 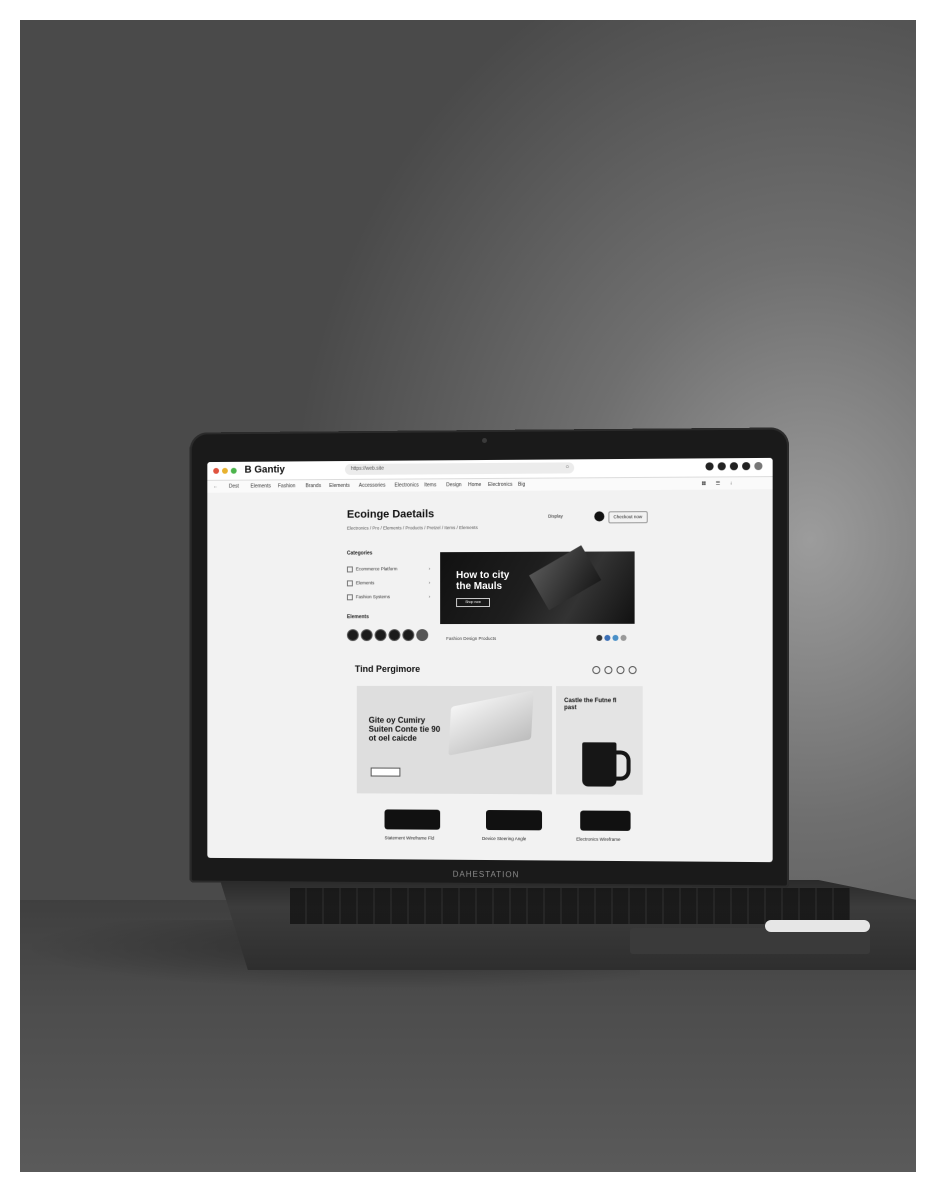 What do you see at coordinates (390, 514) in the screenshot?
I see `page-title: Ecoinge Daetails` at bounding box center [390, 514].